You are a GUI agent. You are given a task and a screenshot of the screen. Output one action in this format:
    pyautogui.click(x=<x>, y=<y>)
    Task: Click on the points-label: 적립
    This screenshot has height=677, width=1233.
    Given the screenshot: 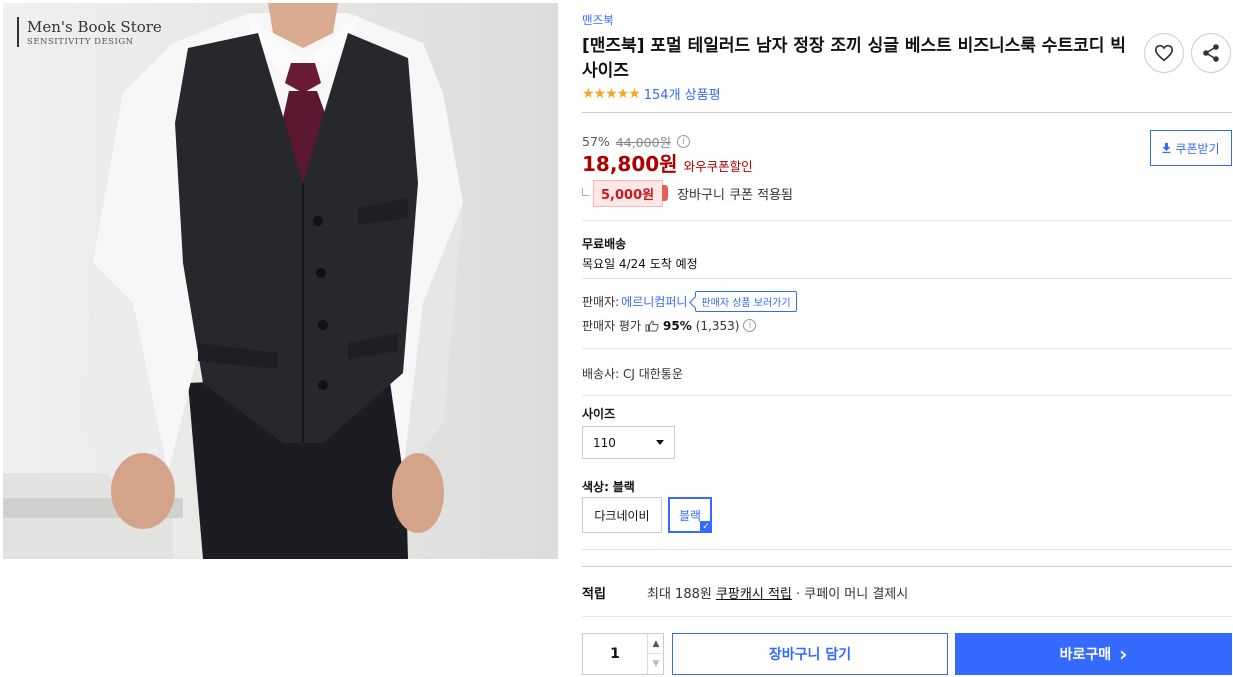 What is the action you would take?
    pyautogui.click(x=594, y=594)
    